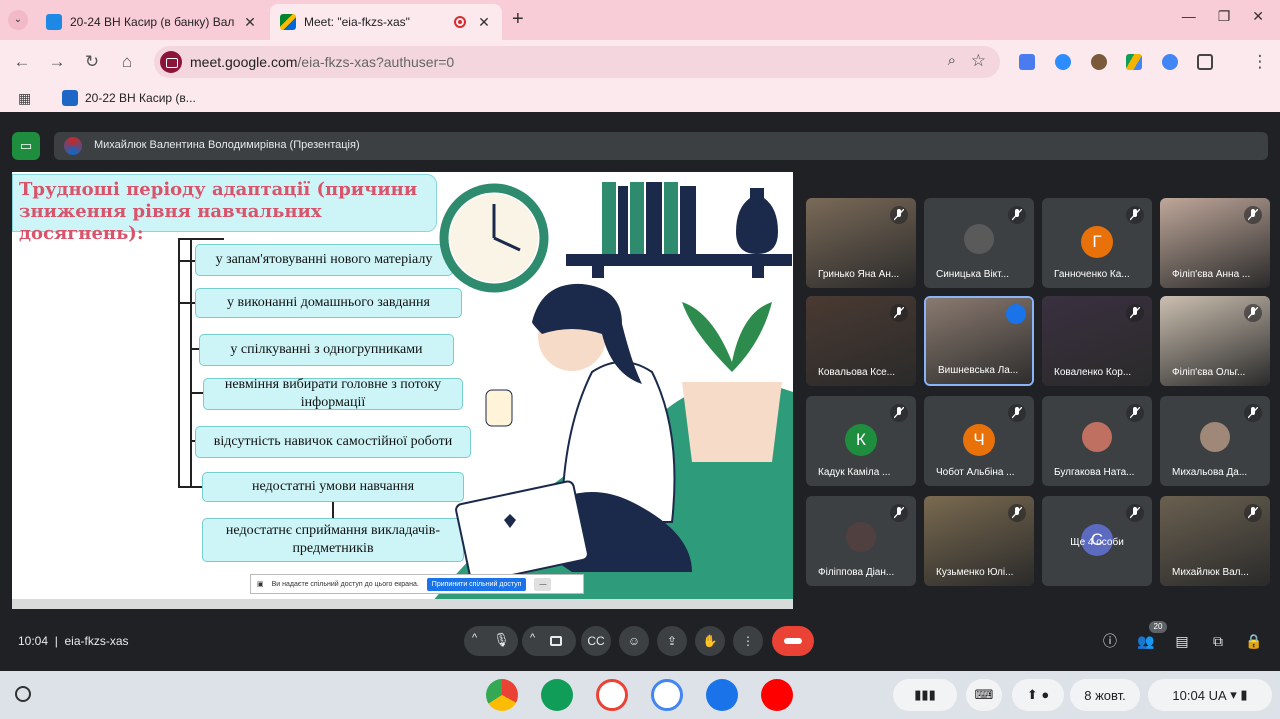  Describe the element at coordinates (1134, 62) in the screenshot. I see `drive-extension-icon` at that location.